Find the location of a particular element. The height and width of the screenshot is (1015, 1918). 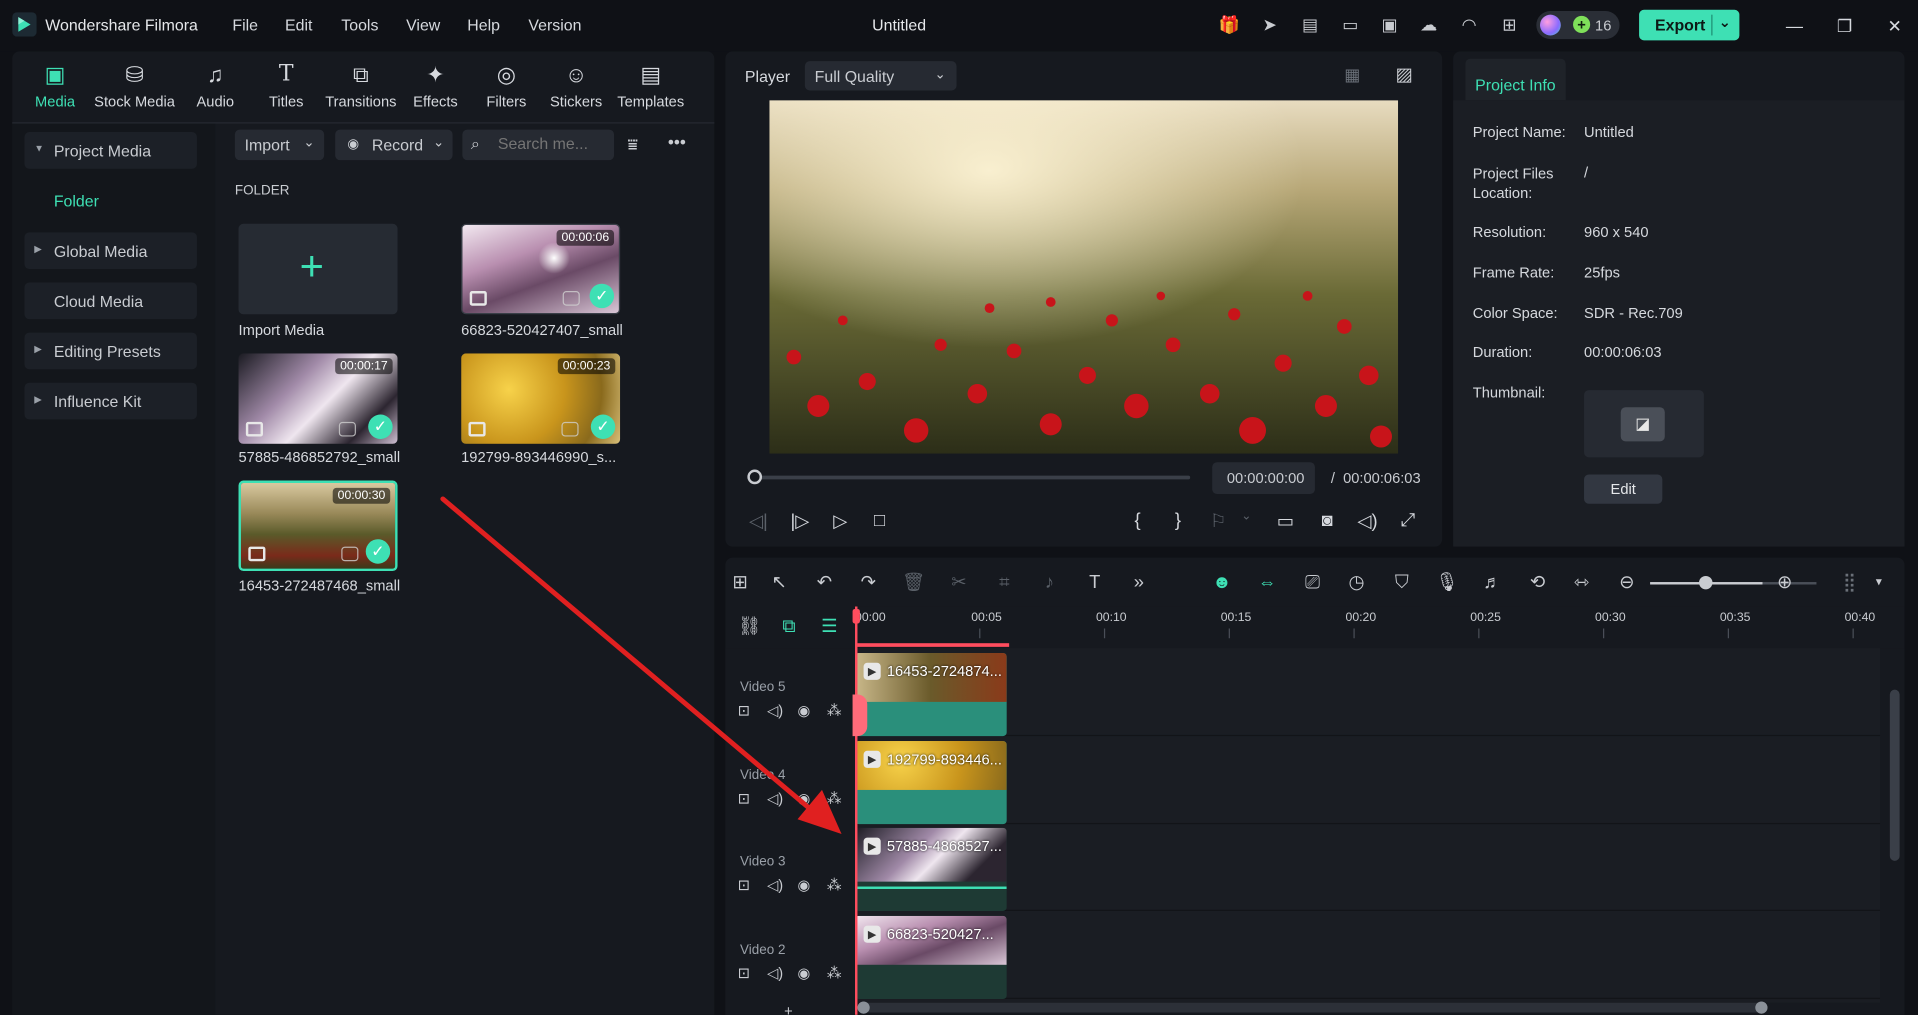

vertical-scrollbar is located at coordinates (1894, 775).